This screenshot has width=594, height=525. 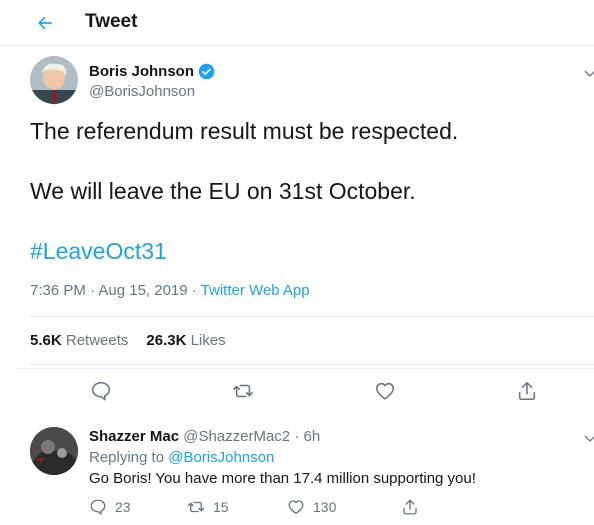 I want to click on likes-count: 26.3K, so click(x=166, y=340).